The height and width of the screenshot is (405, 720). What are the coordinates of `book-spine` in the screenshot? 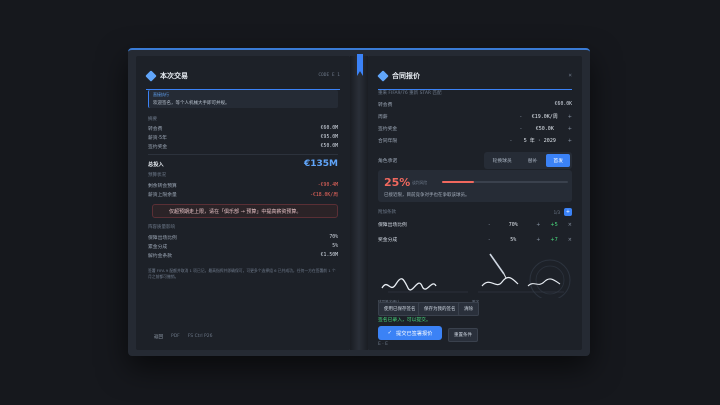 It's located at (359, 203).